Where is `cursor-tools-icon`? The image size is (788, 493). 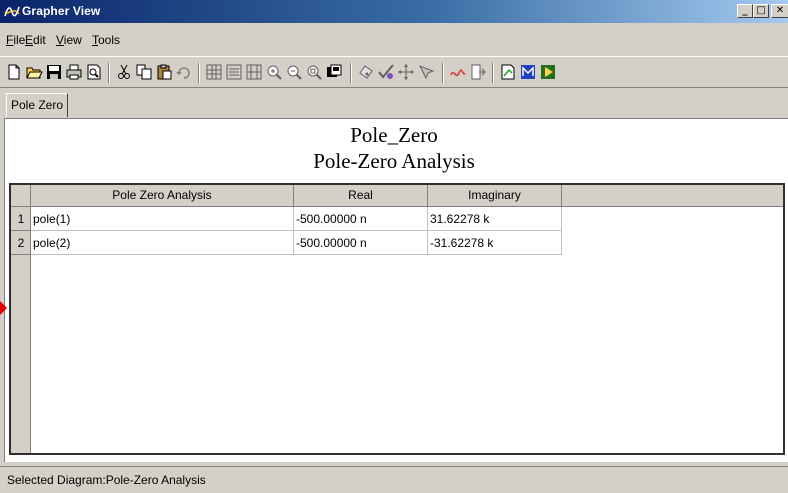 cursor-tools-icon is located at coordinates (426, 72).